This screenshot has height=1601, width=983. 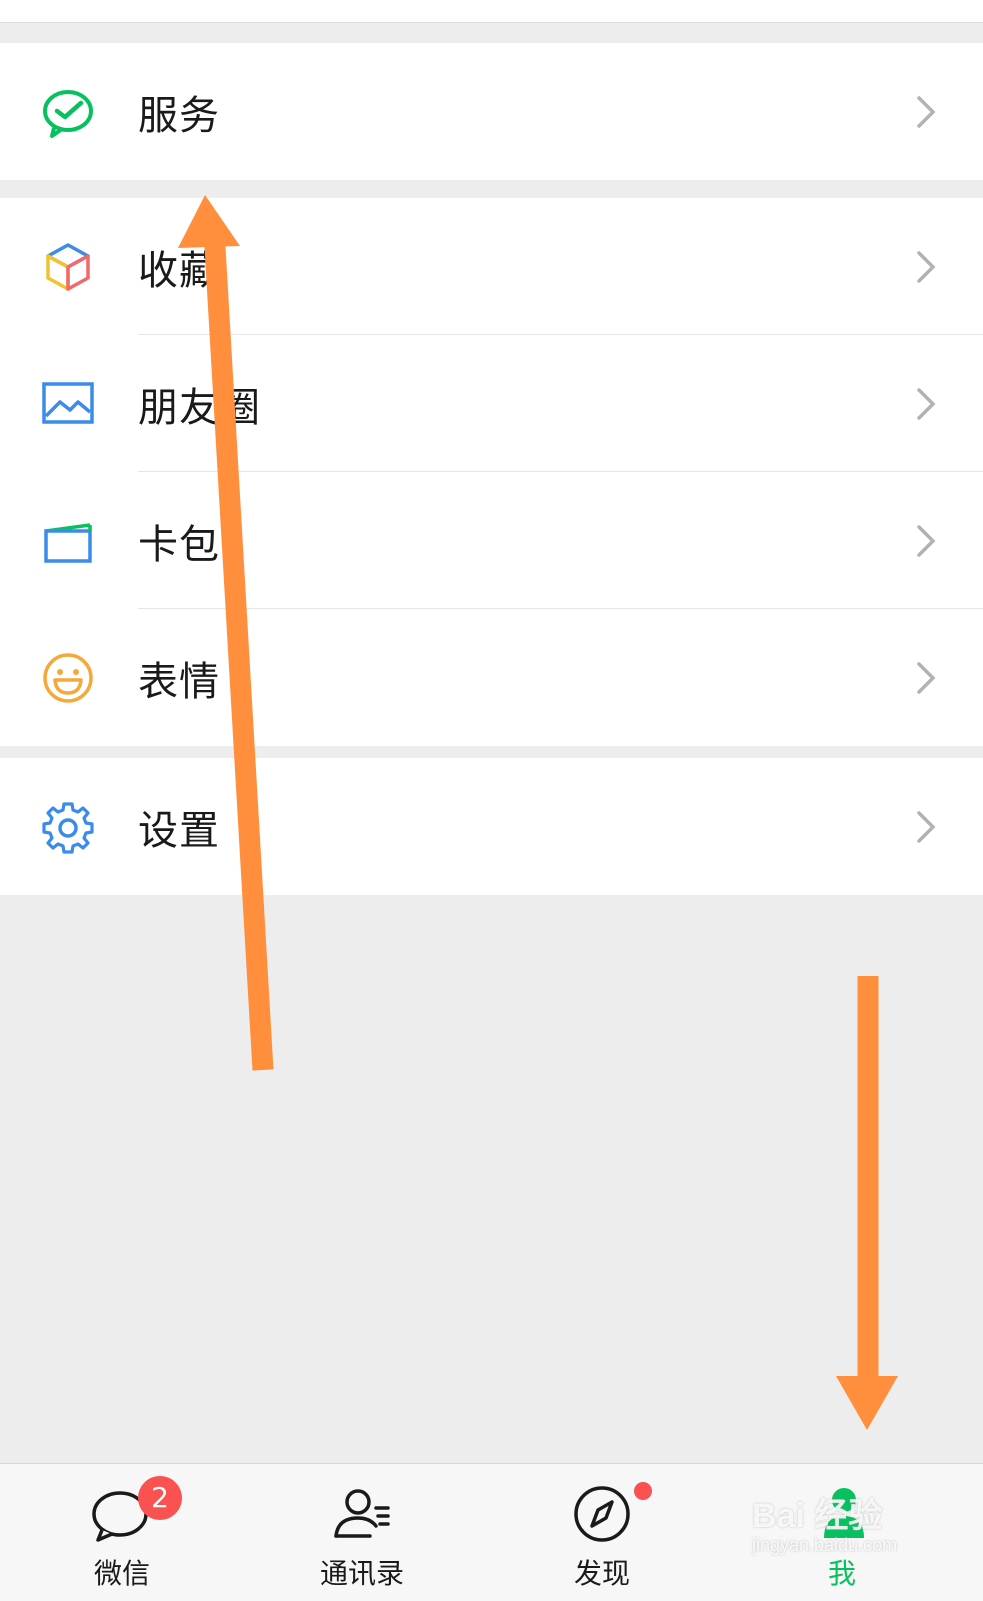 What do you see at coordinates (491, 1532) in the screenshot?
I see `bottom-tab-bar: 2 微信 通讯录 发现 我` at bounding box center [491, 1532].